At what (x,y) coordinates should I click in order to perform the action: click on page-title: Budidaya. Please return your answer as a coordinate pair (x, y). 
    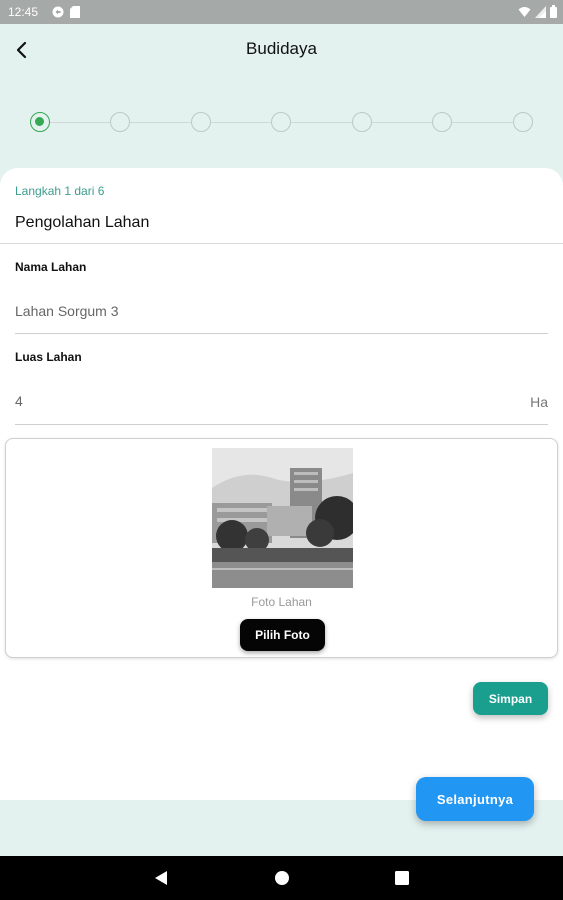
    Looking at the image, I should click on (281, 48).